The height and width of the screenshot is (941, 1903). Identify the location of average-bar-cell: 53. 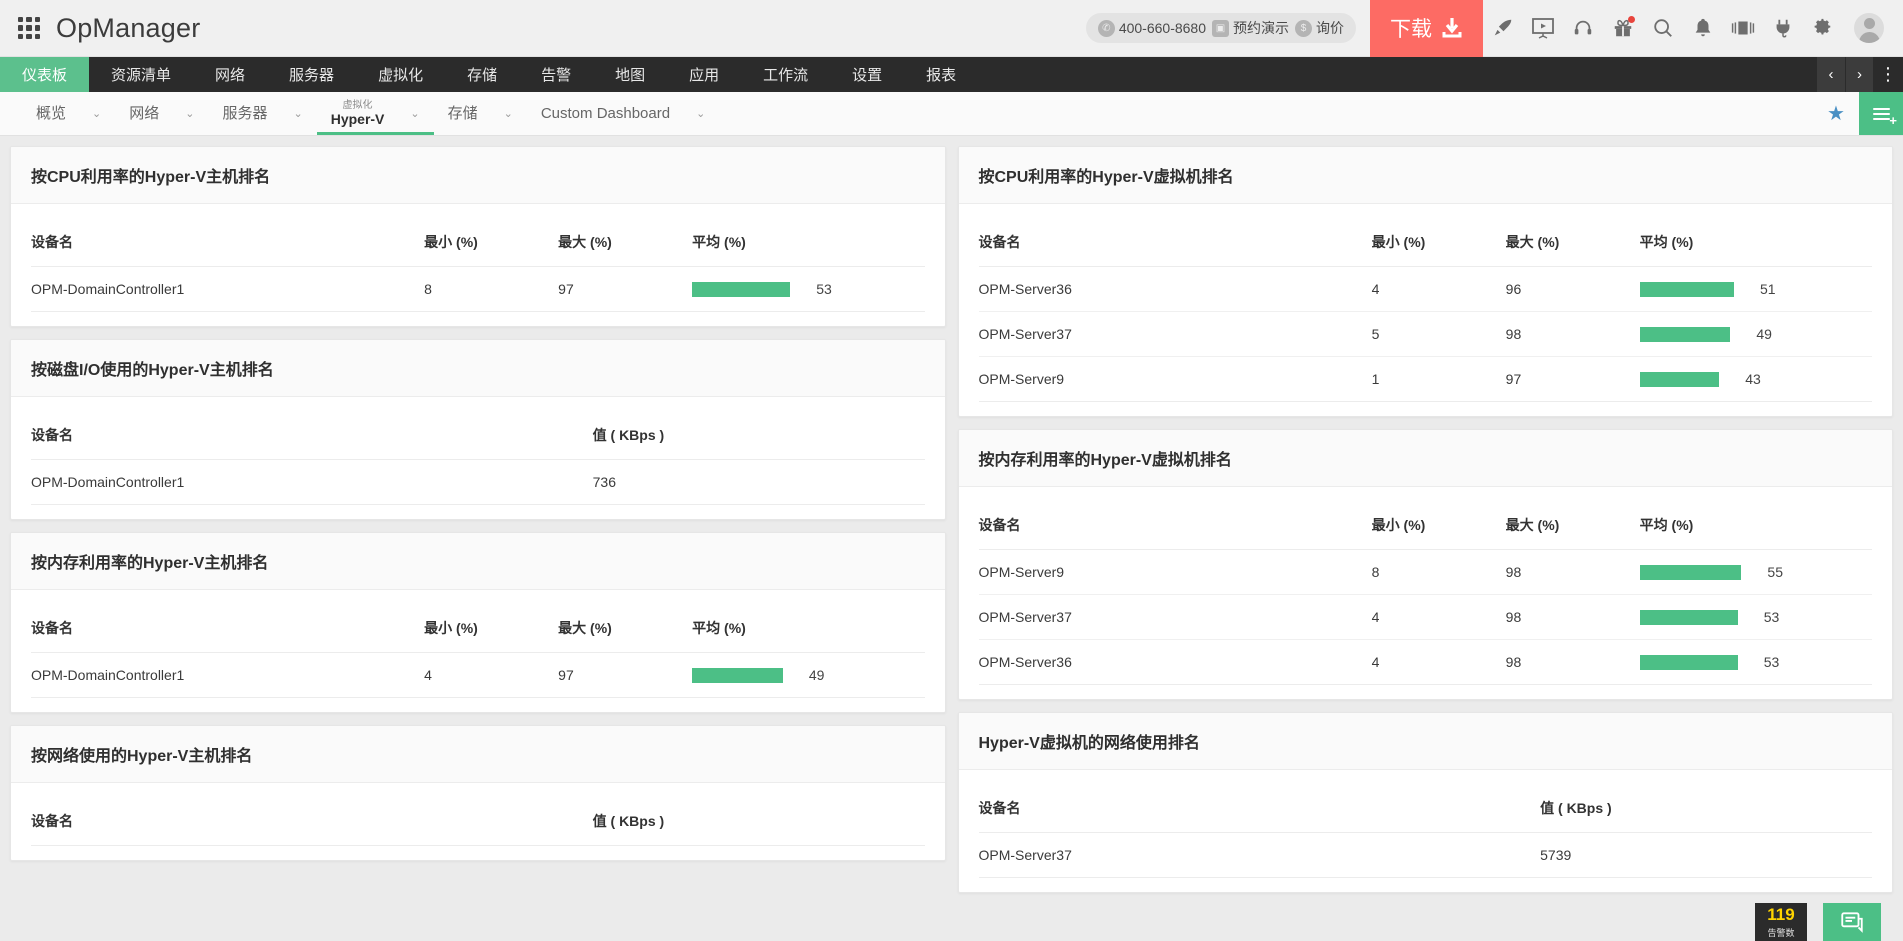
(1755, 662).